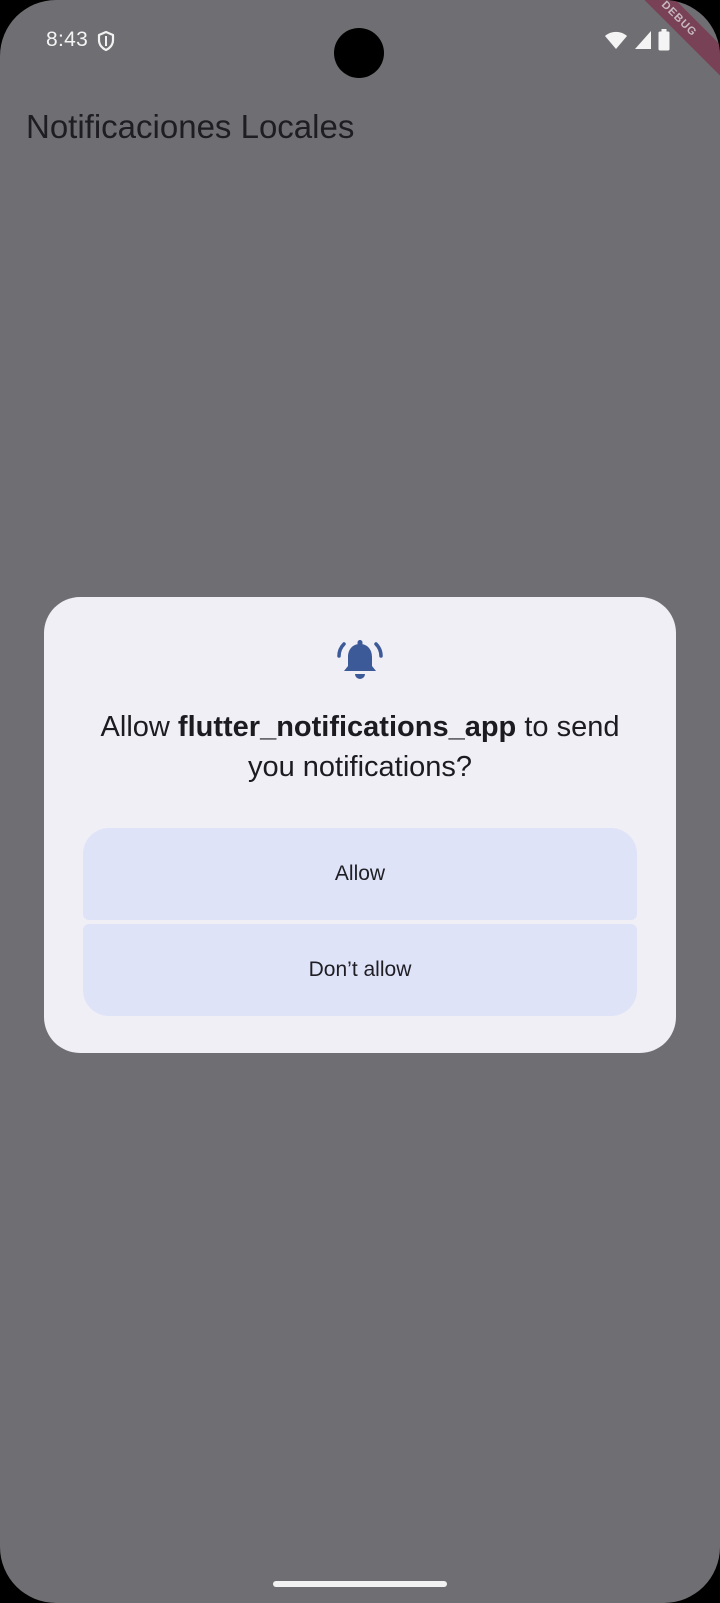 This screenshot has height=1603, width=720. I want to click on app-bar-title: Notificaciones Locales, so click(190, 126).